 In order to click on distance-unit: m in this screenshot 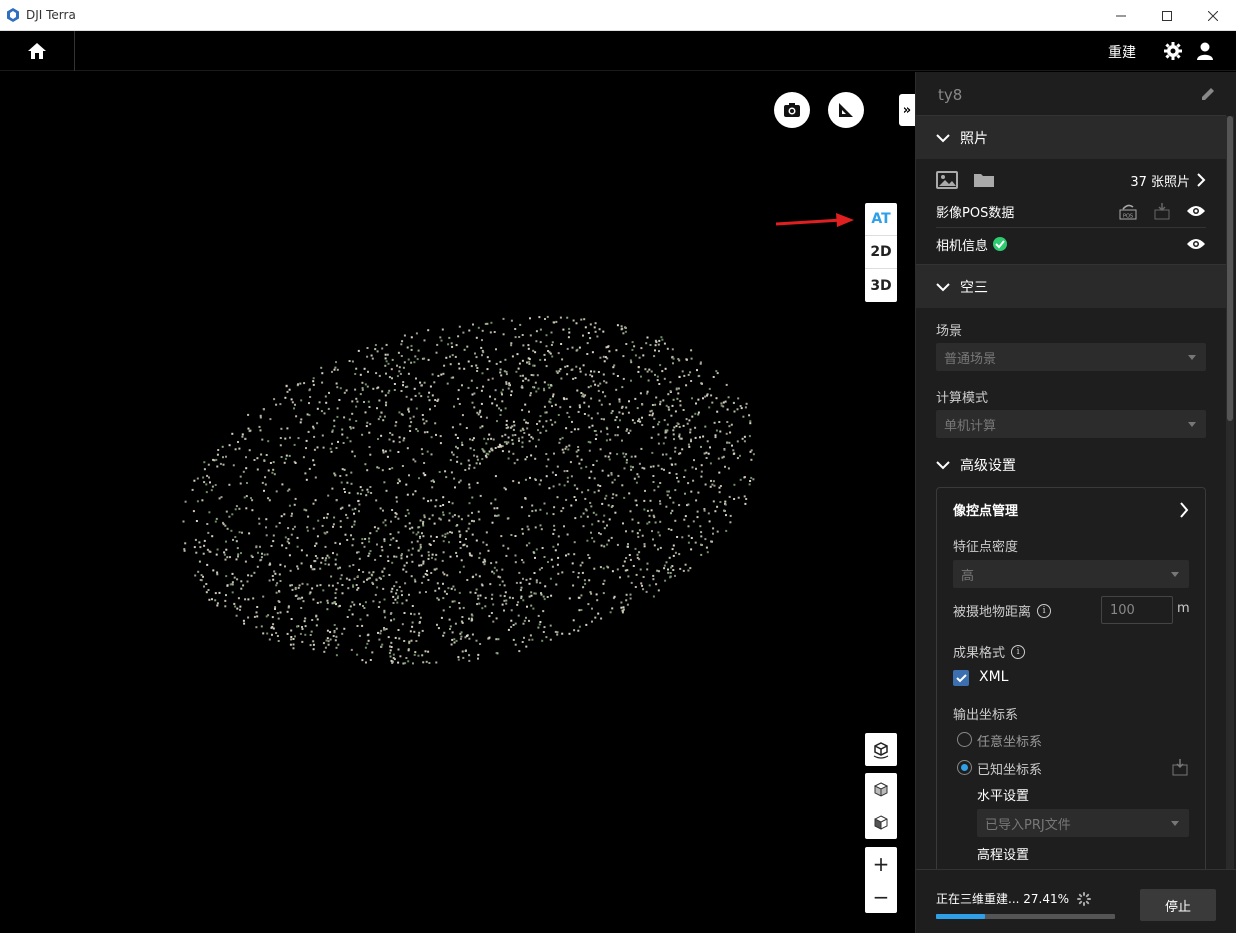, I will do `click(1183, 608)`.